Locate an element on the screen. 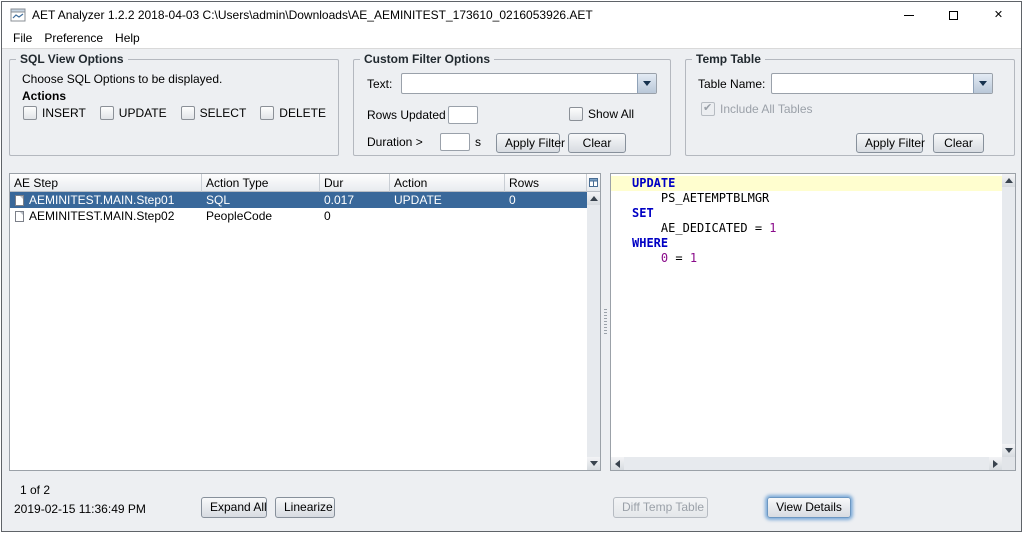 Image resolution: width=1023 pixels, height=534 pixels. duration-unit-label: s is located at coordinates (478, 142).